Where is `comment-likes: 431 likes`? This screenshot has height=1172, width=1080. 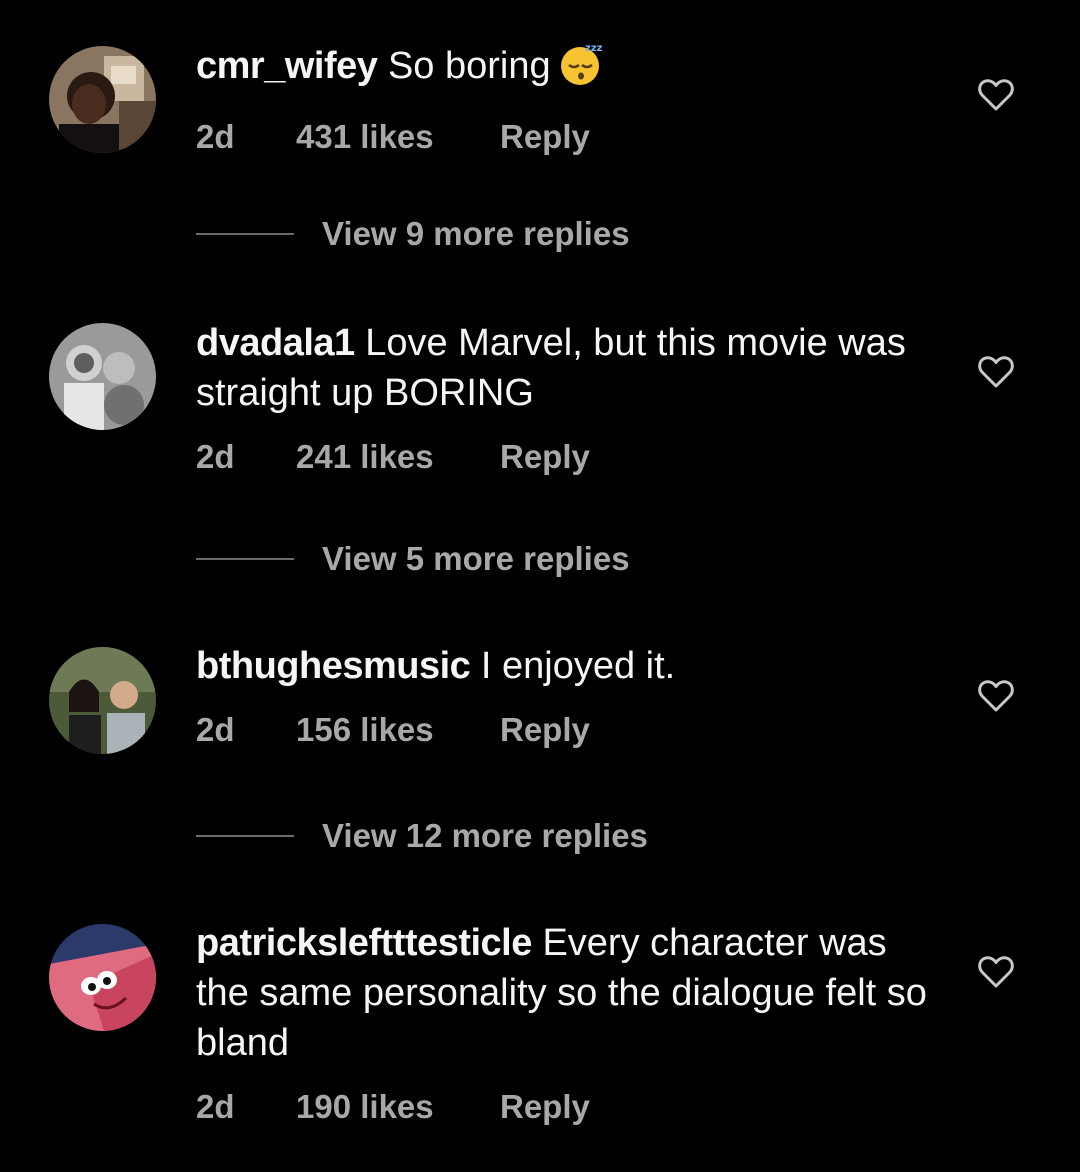 comment-likes: 431 likes is located at coordinates (398, 137).